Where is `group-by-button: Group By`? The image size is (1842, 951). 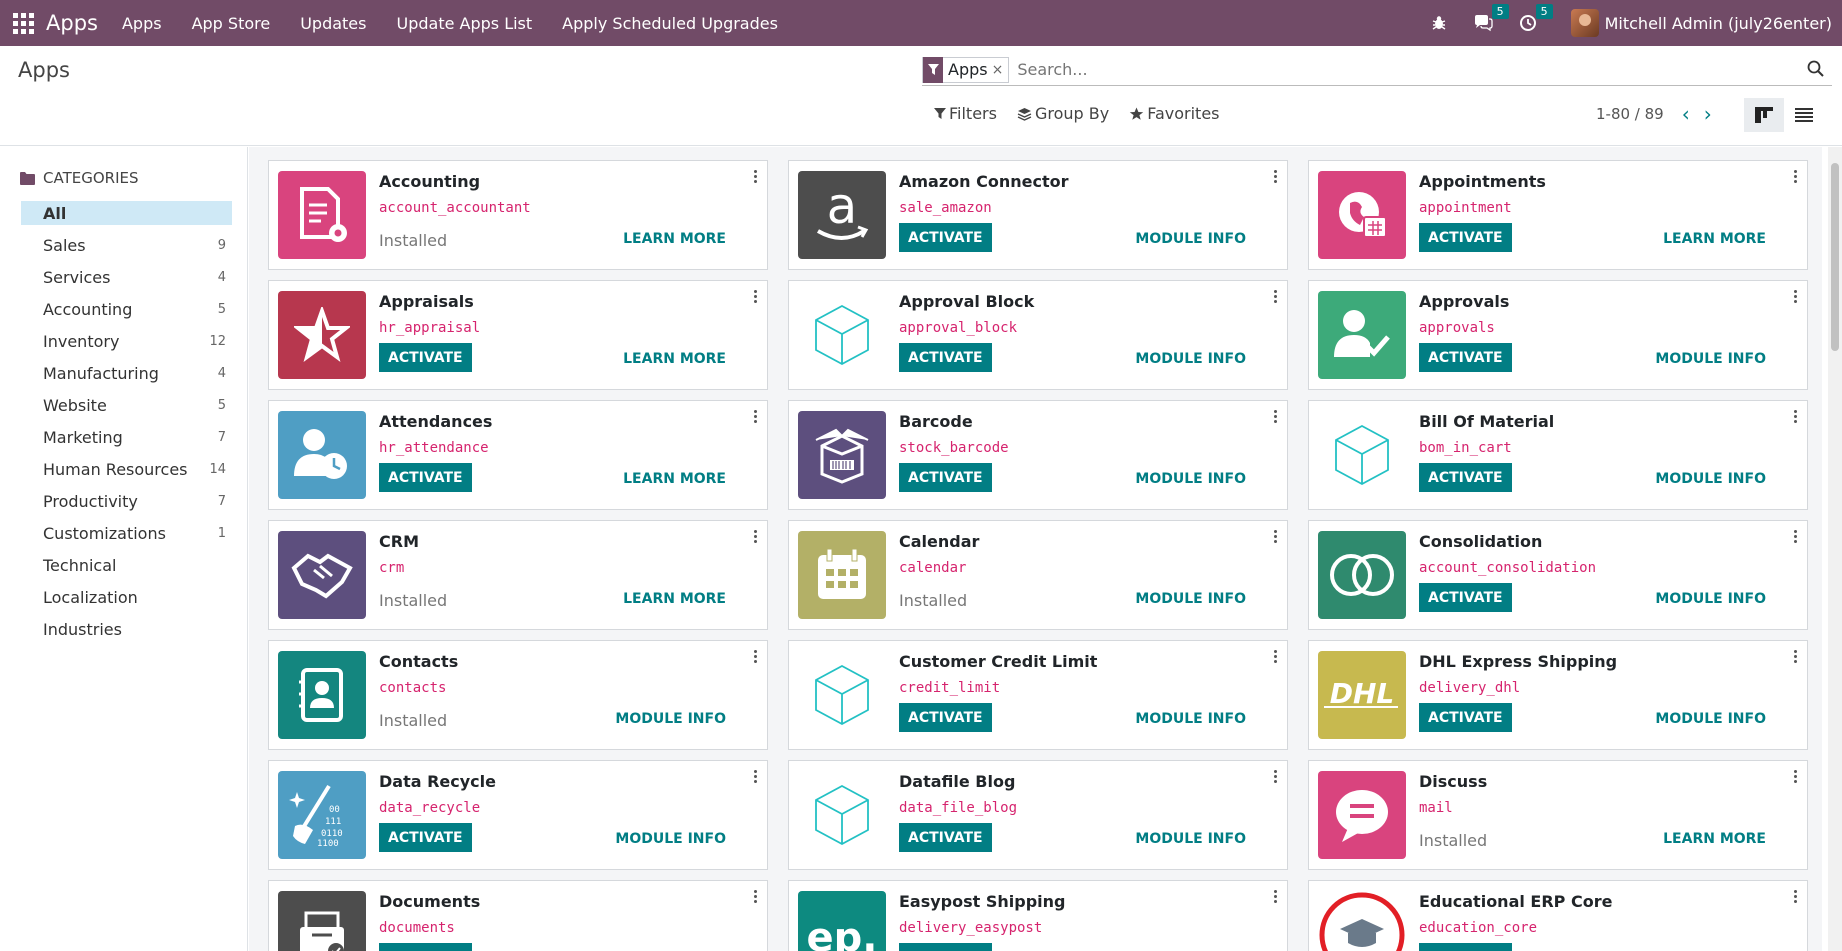 group-by-button: Group By is located at coordinates (1063, 113).